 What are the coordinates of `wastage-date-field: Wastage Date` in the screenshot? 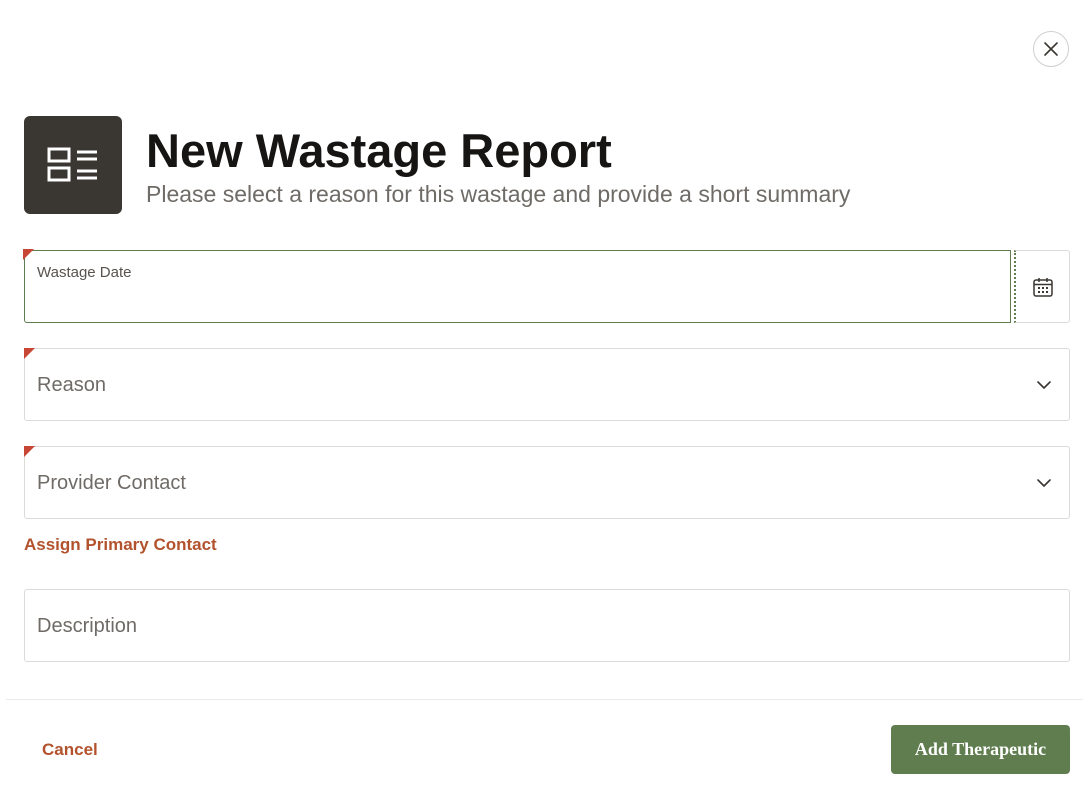 It's located at (546, 286).